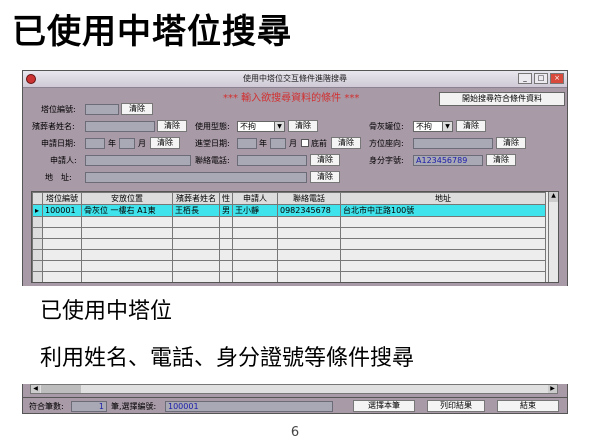 This screenshot has height=443, width=590. I want to click on page-number: 6, so click(295, 432).